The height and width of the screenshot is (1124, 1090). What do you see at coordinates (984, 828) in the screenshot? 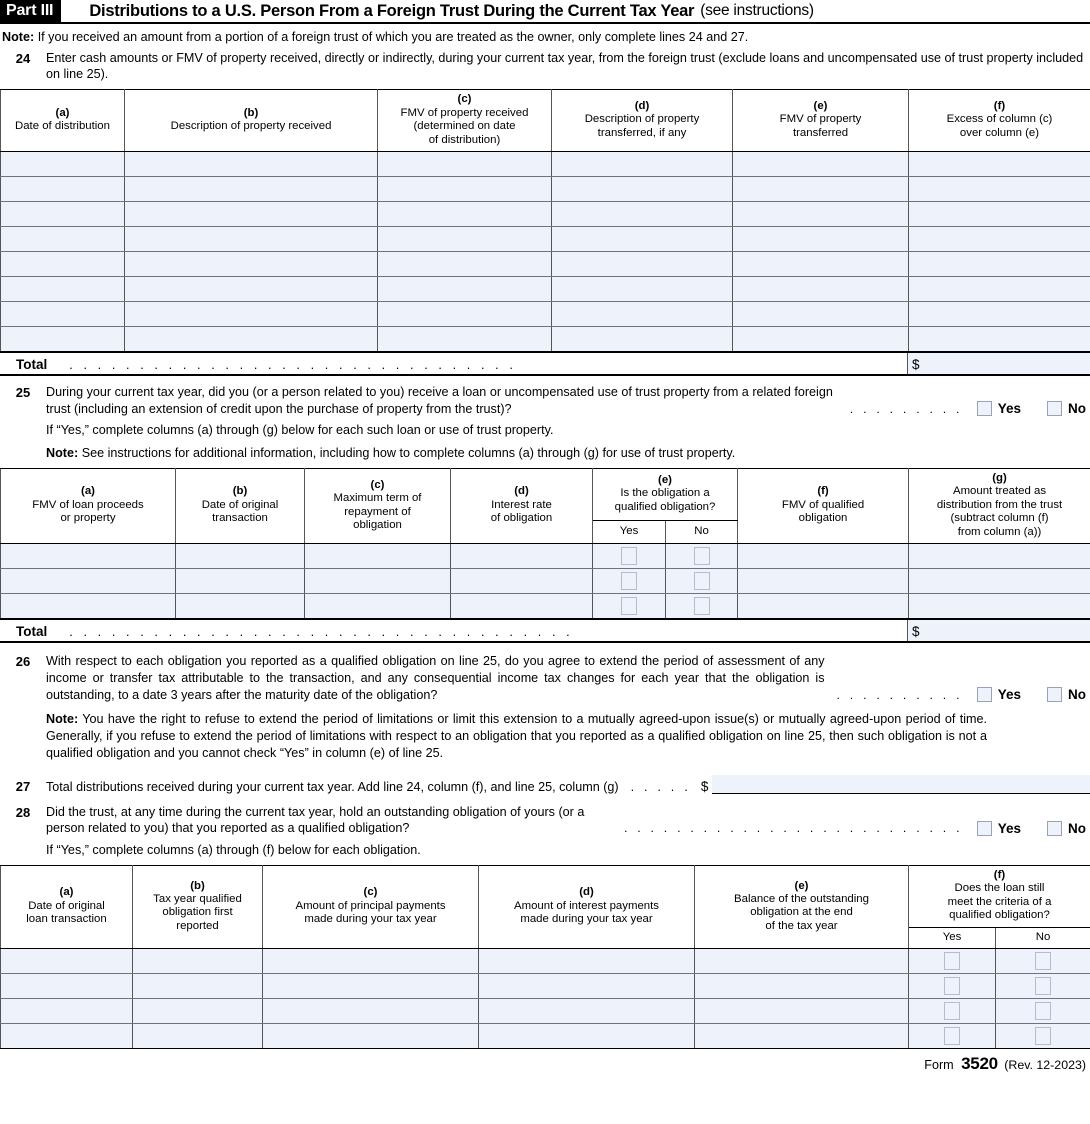
I see `line-28-yes-checkbox` at bounding box center [984, 828].